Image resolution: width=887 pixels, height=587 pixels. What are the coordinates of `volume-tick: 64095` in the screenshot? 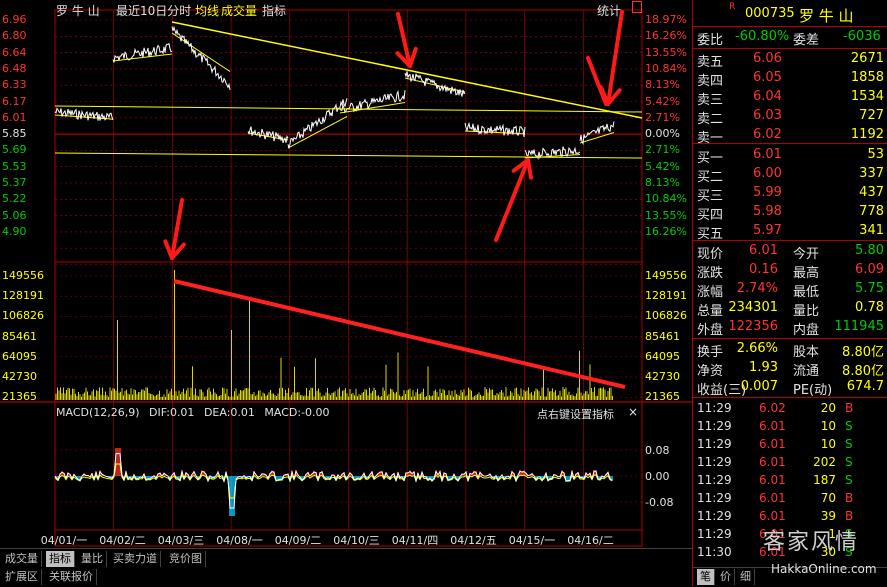 It's located at (19, 356).